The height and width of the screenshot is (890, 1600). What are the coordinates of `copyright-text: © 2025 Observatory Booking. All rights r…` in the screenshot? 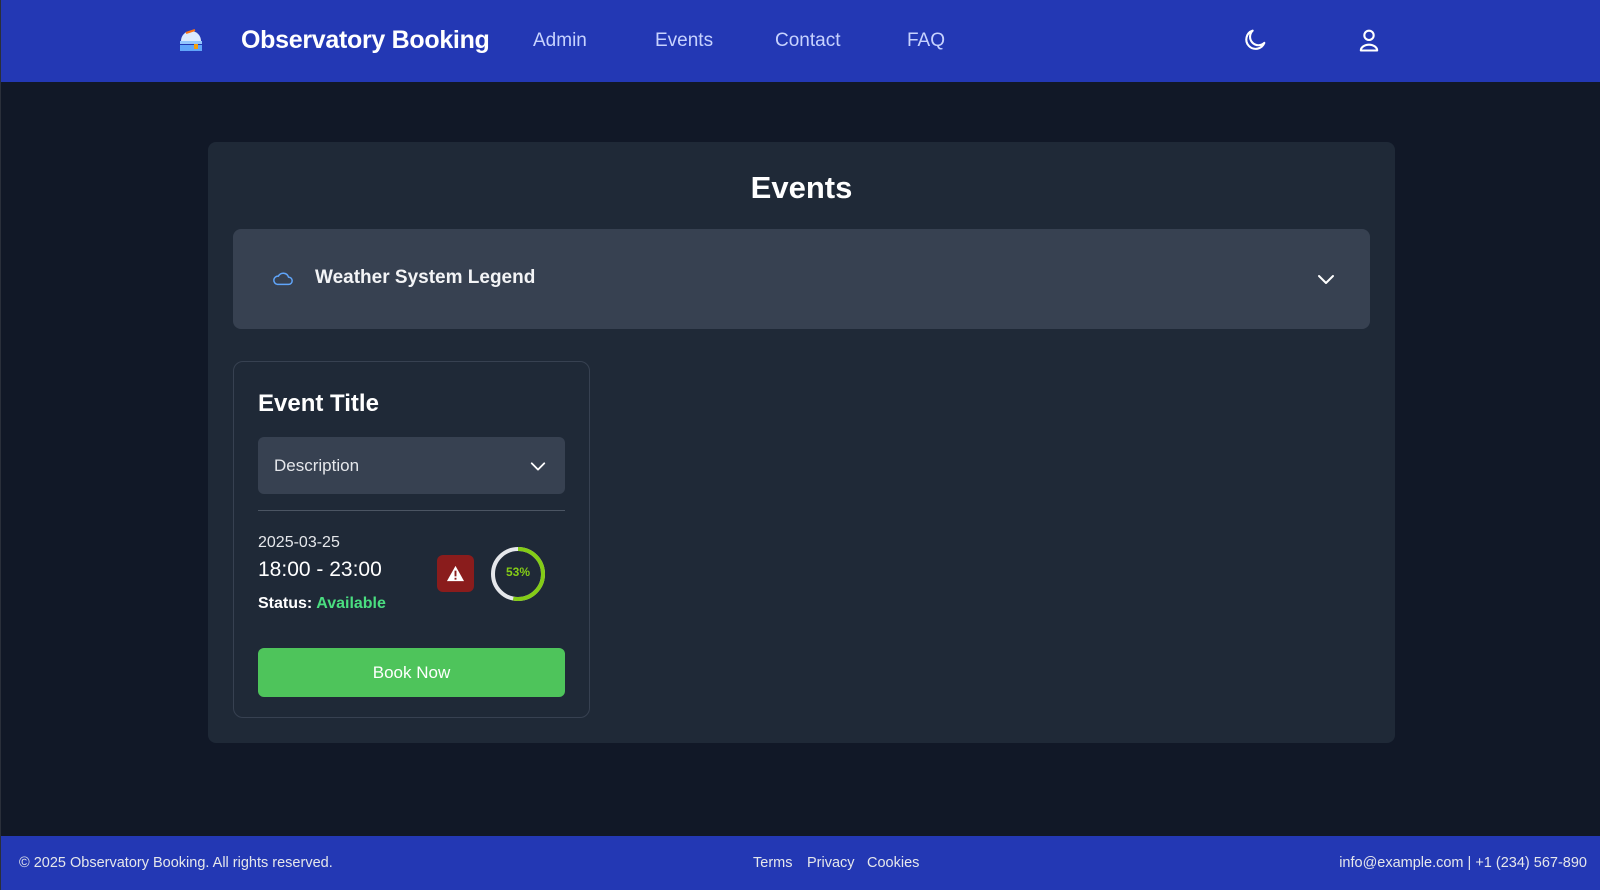 It's located at (176, 863).